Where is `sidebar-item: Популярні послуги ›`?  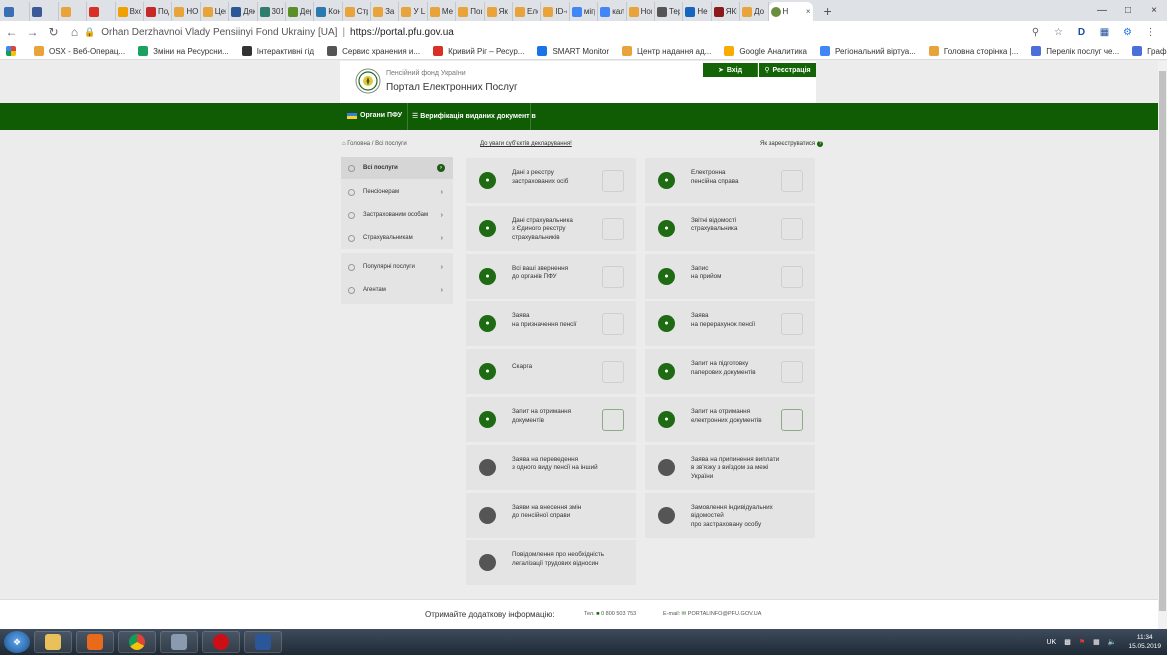 sidebar-item: Популярні послуги › is located at coordinates (397, 267).